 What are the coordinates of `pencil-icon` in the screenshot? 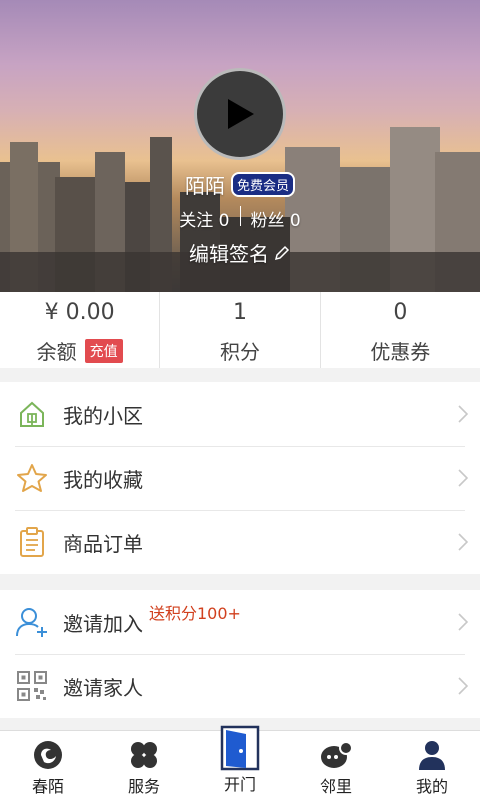 It's located at (282, 252).